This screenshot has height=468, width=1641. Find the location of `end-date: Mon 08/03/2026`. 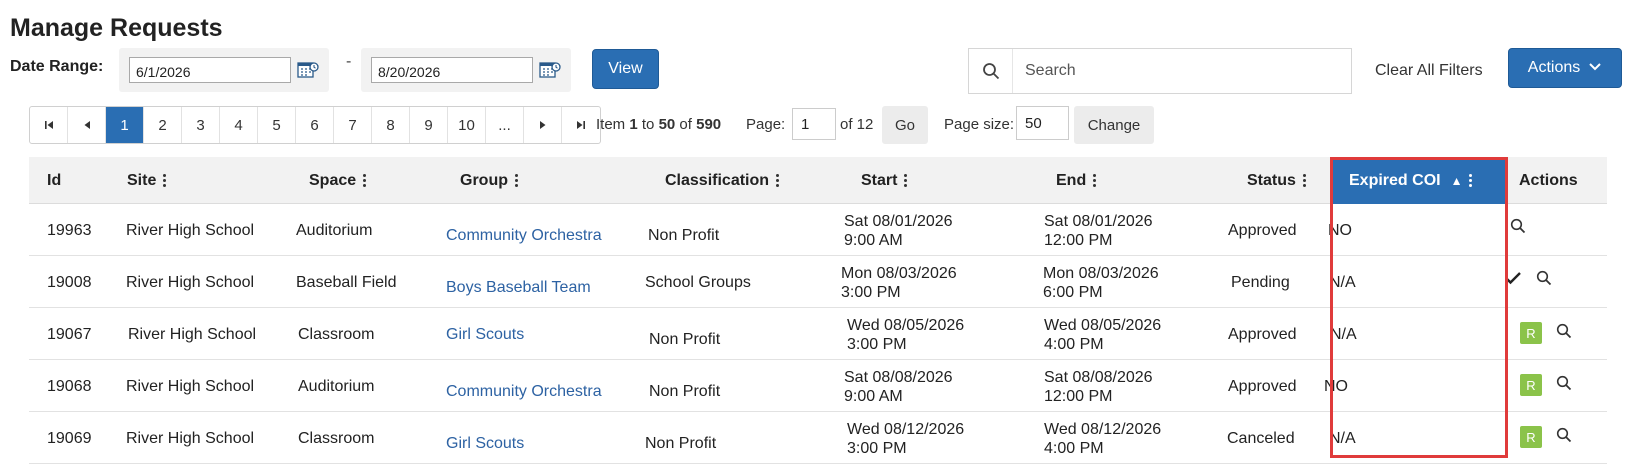

end-date: Mon 08/03/2026 is located at coordinates (1101, 273).